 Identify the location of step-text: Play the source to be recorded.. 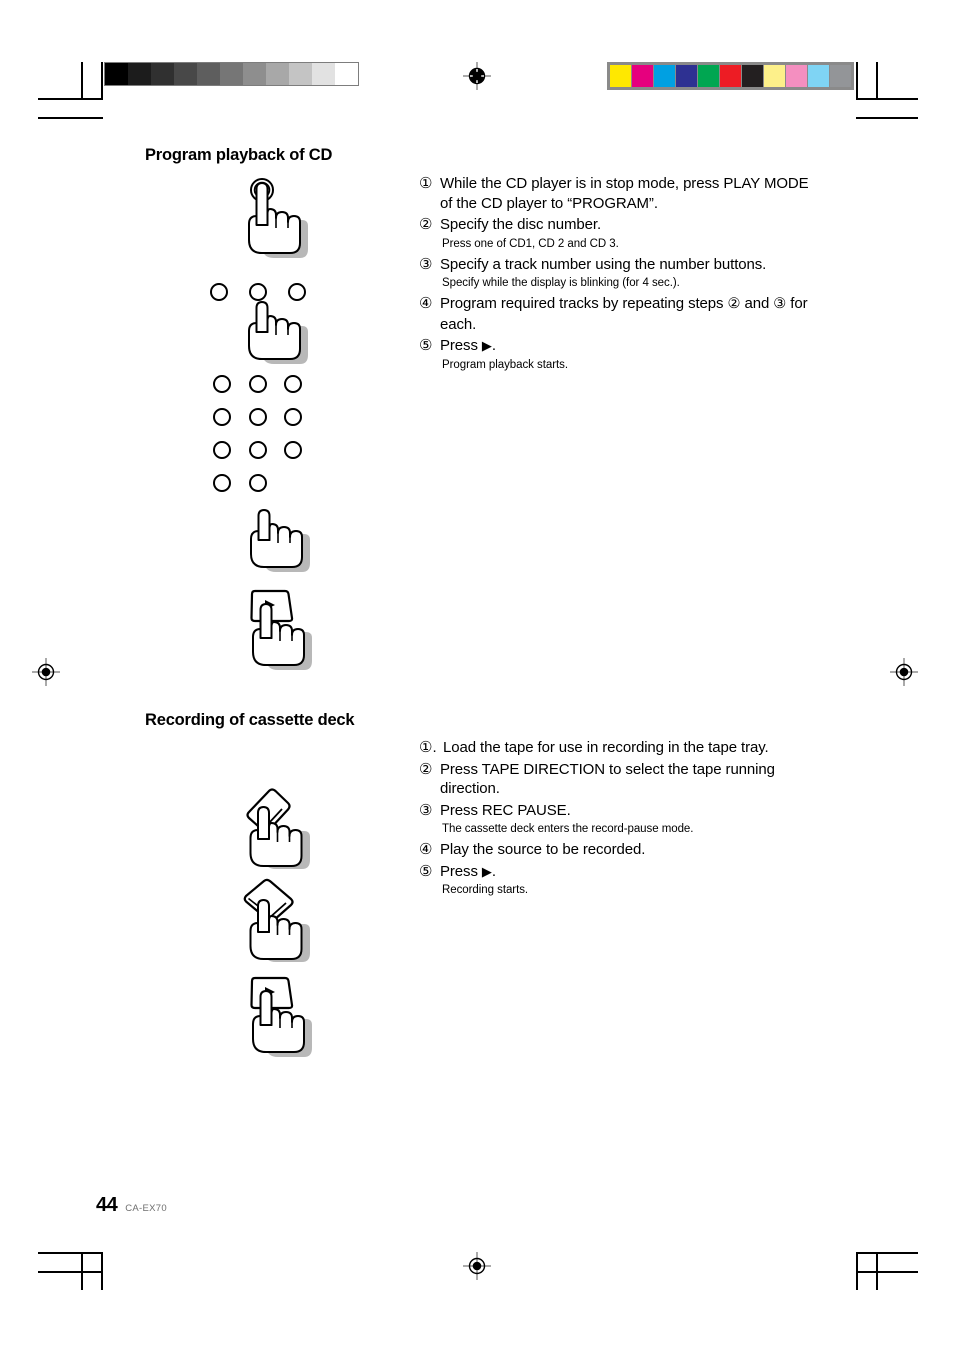
(543, 849).